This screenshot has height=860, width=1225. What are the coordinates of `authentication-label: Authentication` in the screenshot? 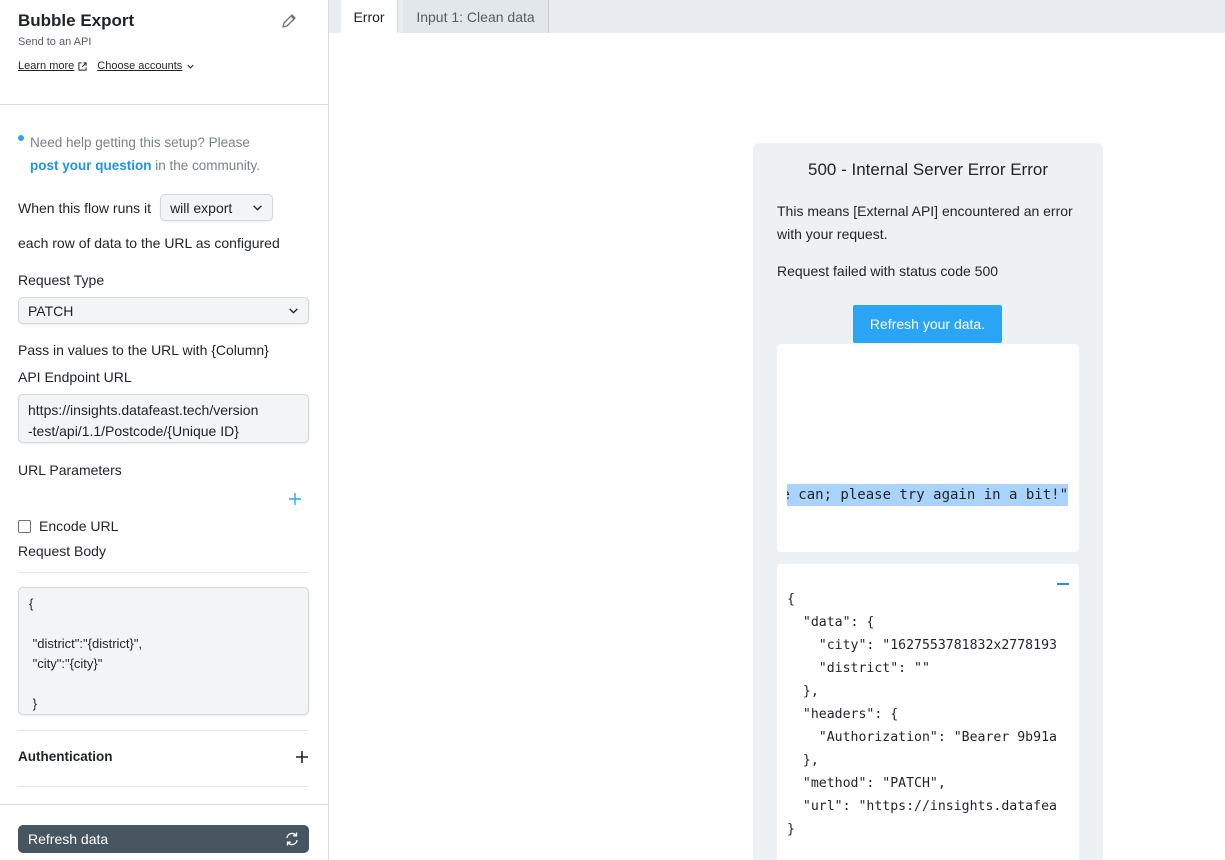 It's located at (65, 756).